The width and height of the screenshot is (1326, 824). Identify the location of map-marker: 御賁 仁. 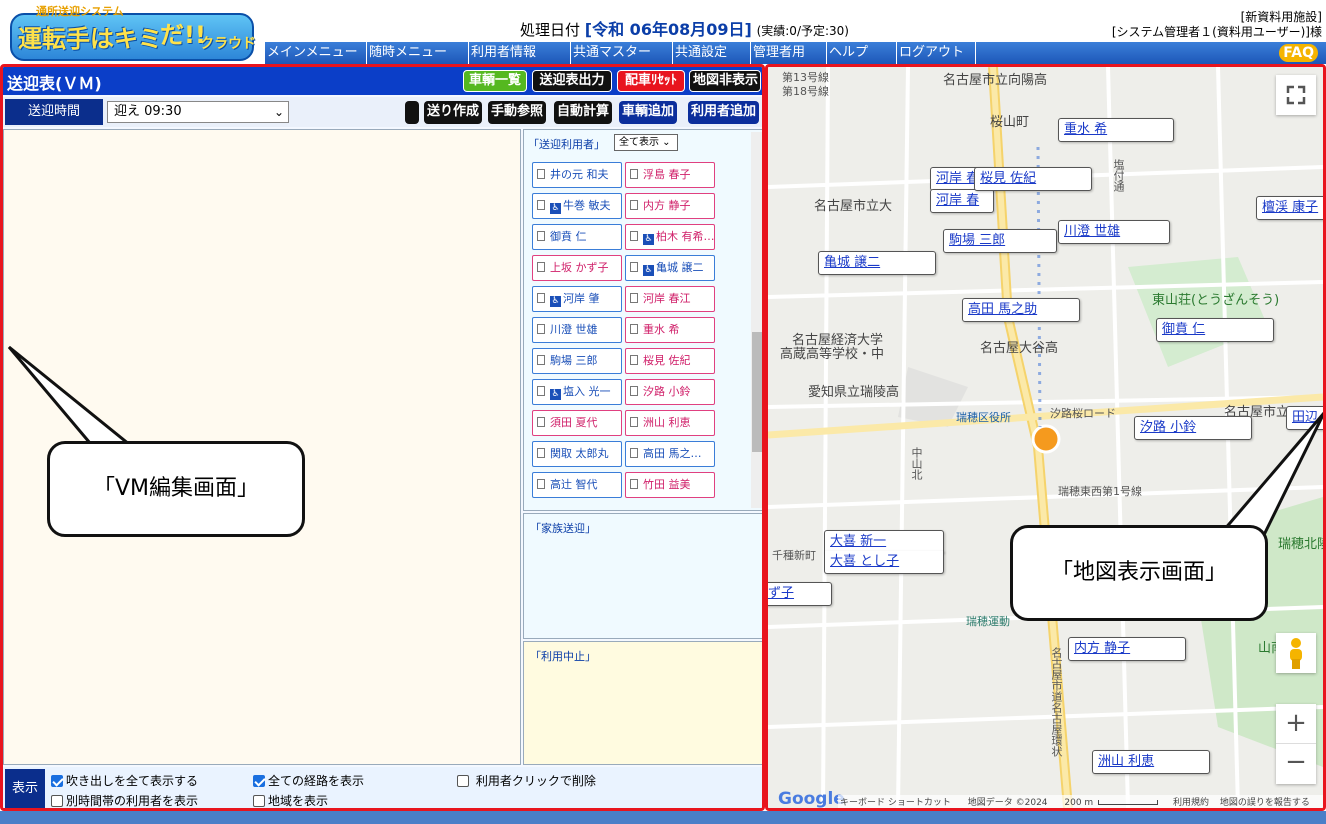
(1215, 330).